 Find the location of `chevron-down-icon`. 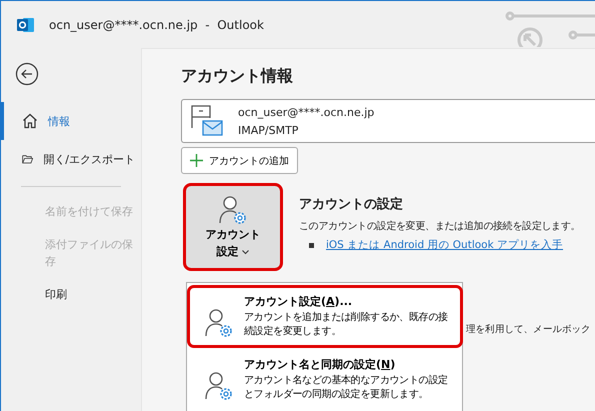

chevron-down-icon is located at coordinates (246, 252).